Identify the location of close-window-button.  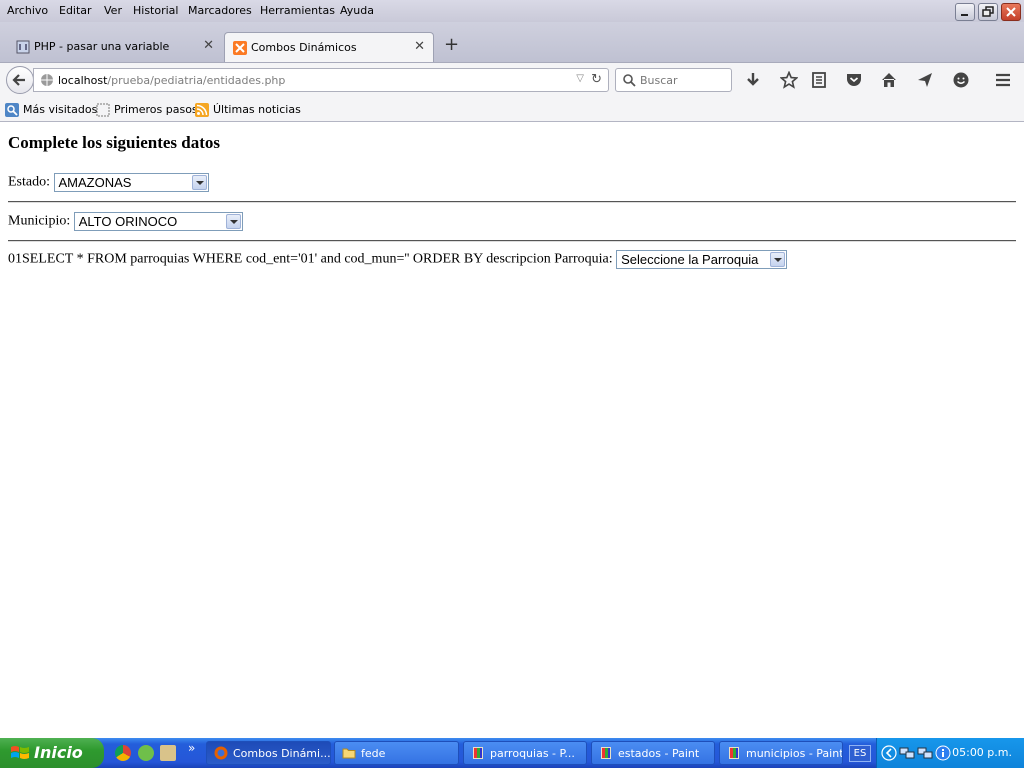
(1011, 12).